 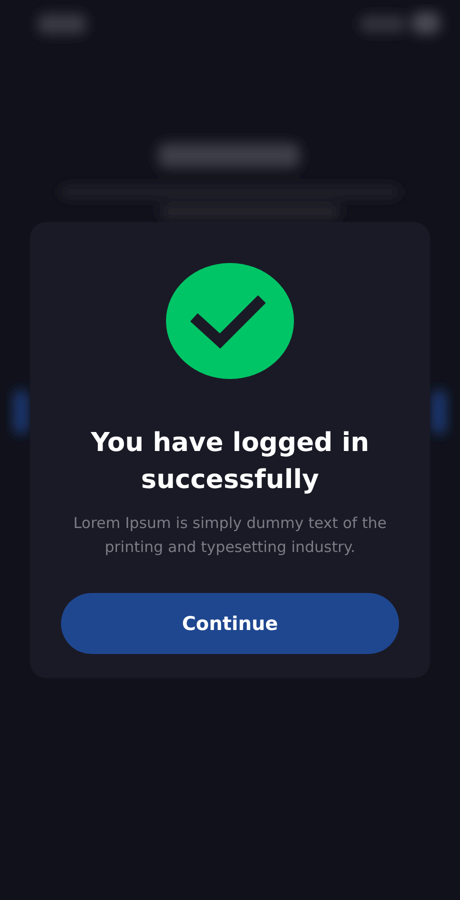 I want to click on dialog-title: You have logged in successfully, so click(x=230, y=462).